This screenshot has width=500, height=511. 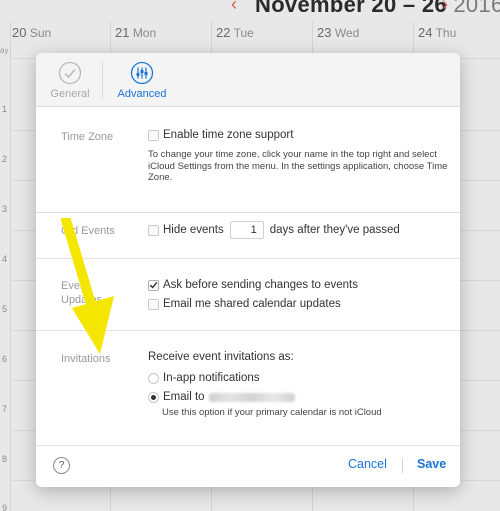 What do you see at coordinates (184, 397) in the screenshot?
I see `email-option-label: Email to` at bounding box center [184, 397].